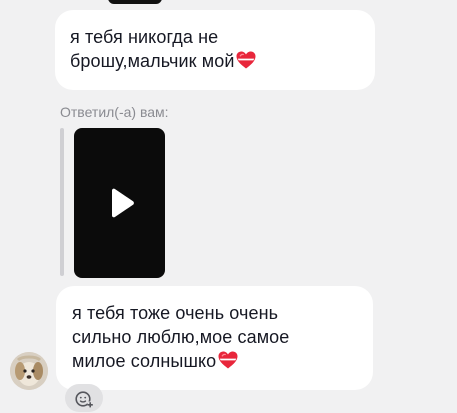 The height and width of the screenshot is (413, 457). Describe the element at coordinates (122, 205) in the screenshot. I see `play-icon` at that location.